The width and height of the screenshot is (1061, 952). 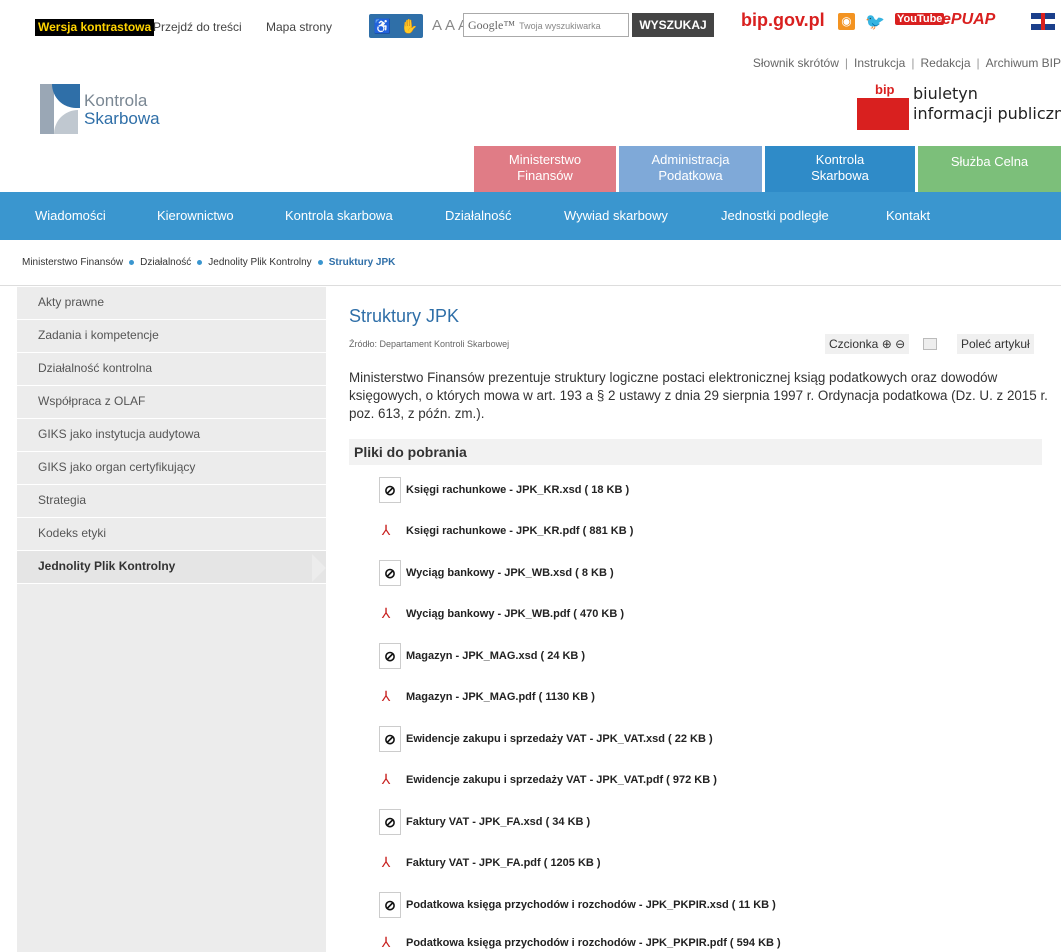 I want to click on sidebar-item: Strategia, so click(x=171, y=501).